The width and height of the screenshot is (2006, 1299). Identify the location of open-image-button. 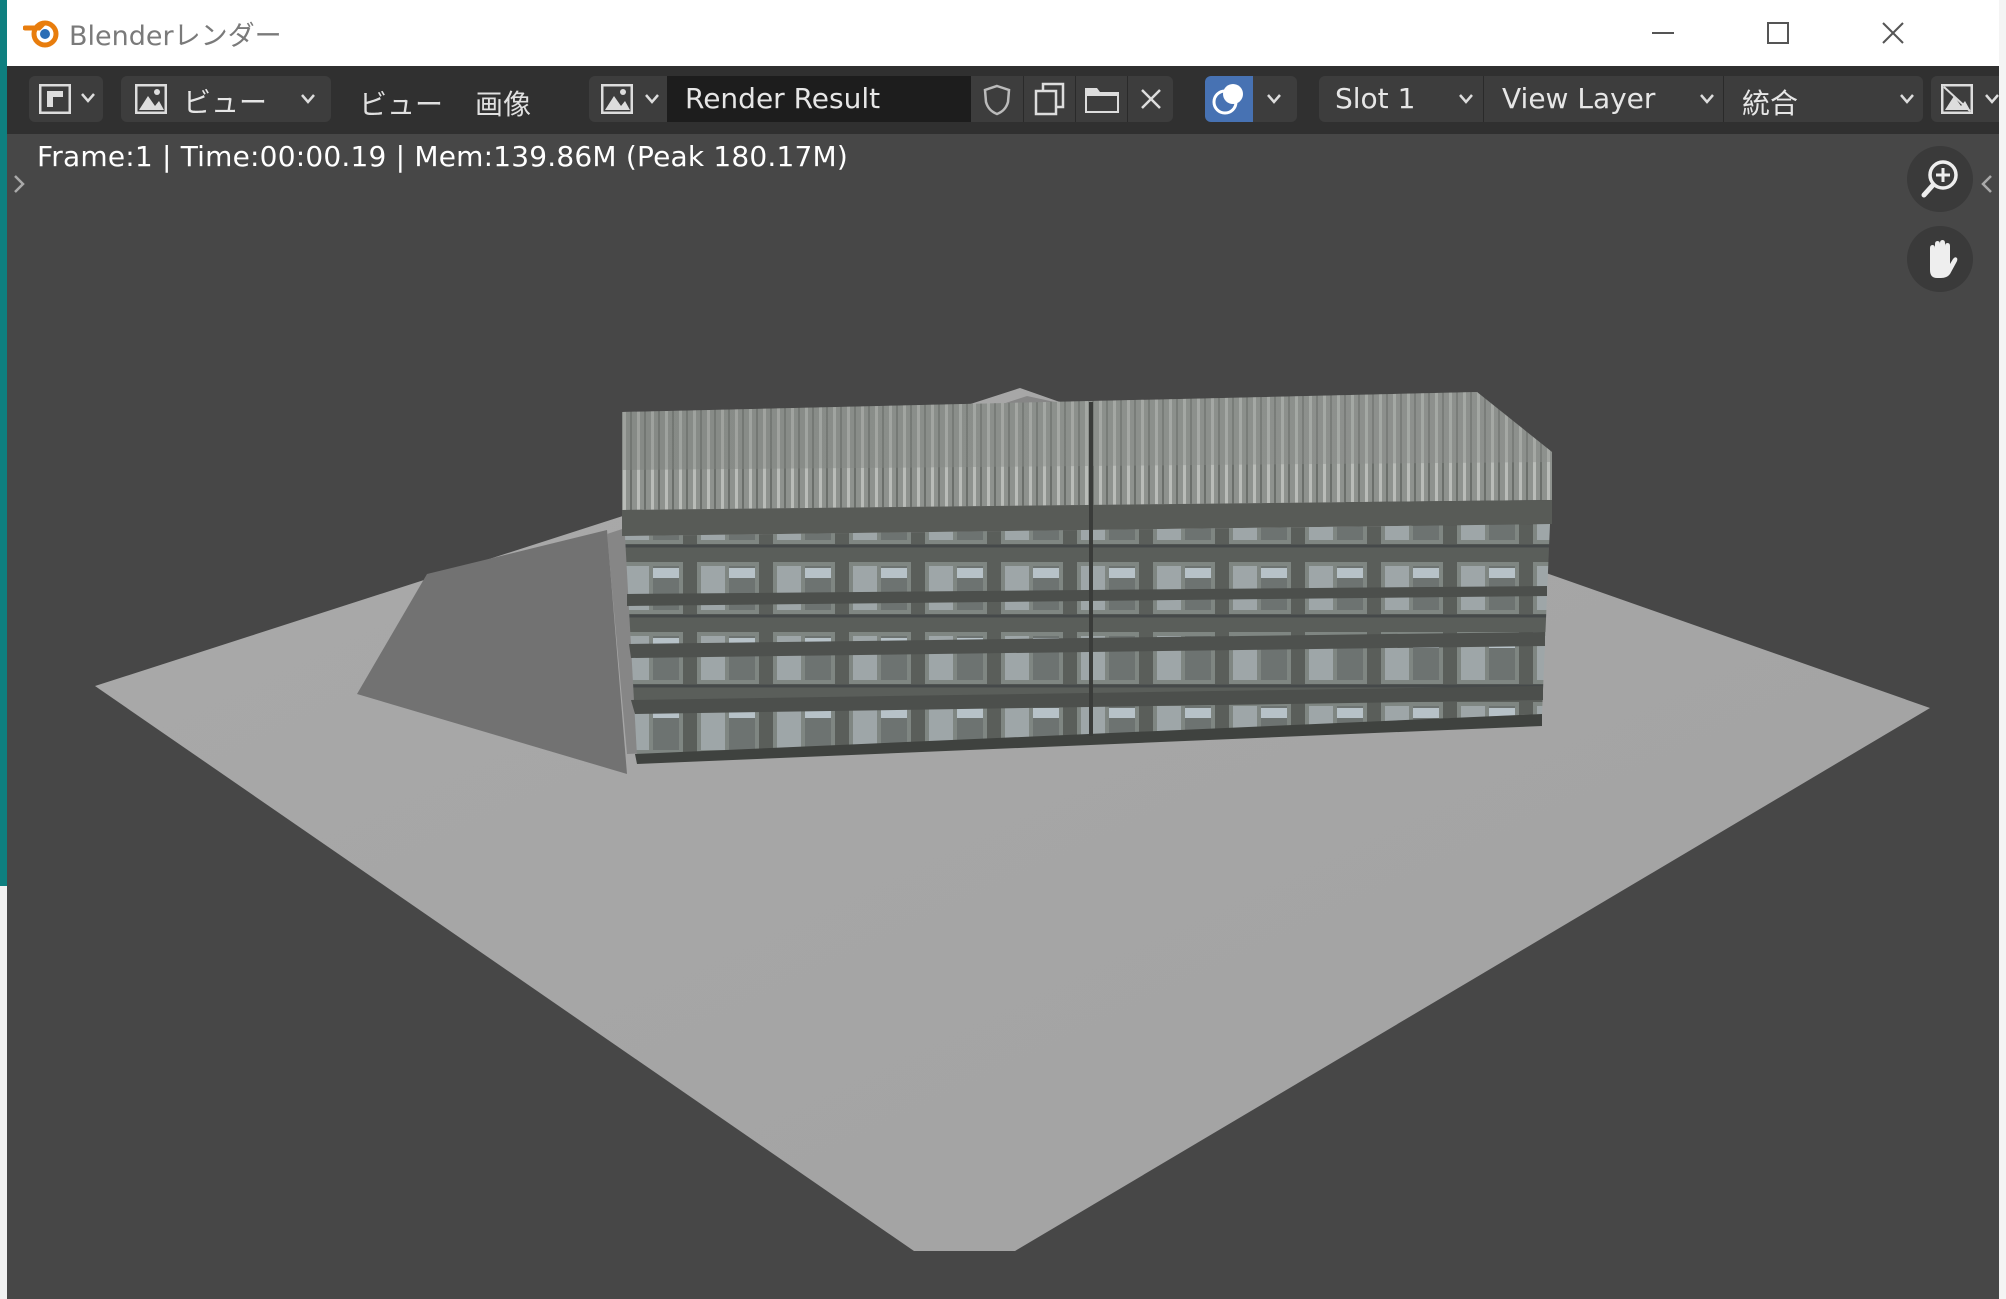
(1101, 99).